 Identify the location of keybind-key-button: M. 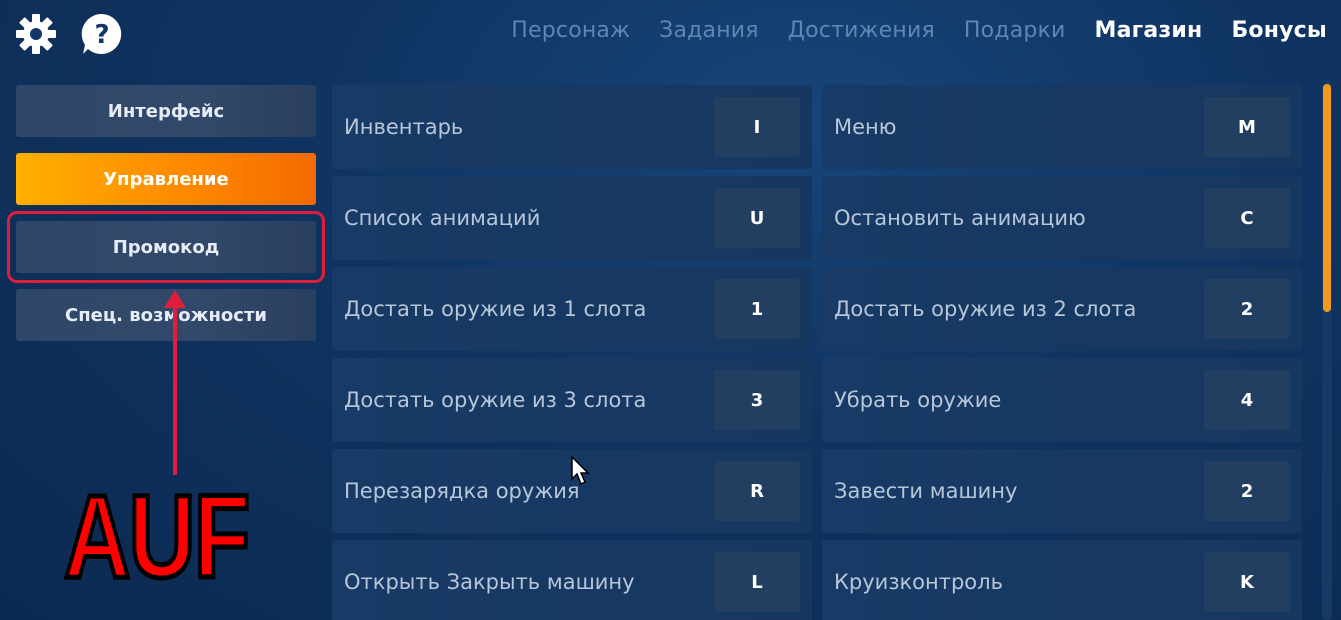
(1247, 127).